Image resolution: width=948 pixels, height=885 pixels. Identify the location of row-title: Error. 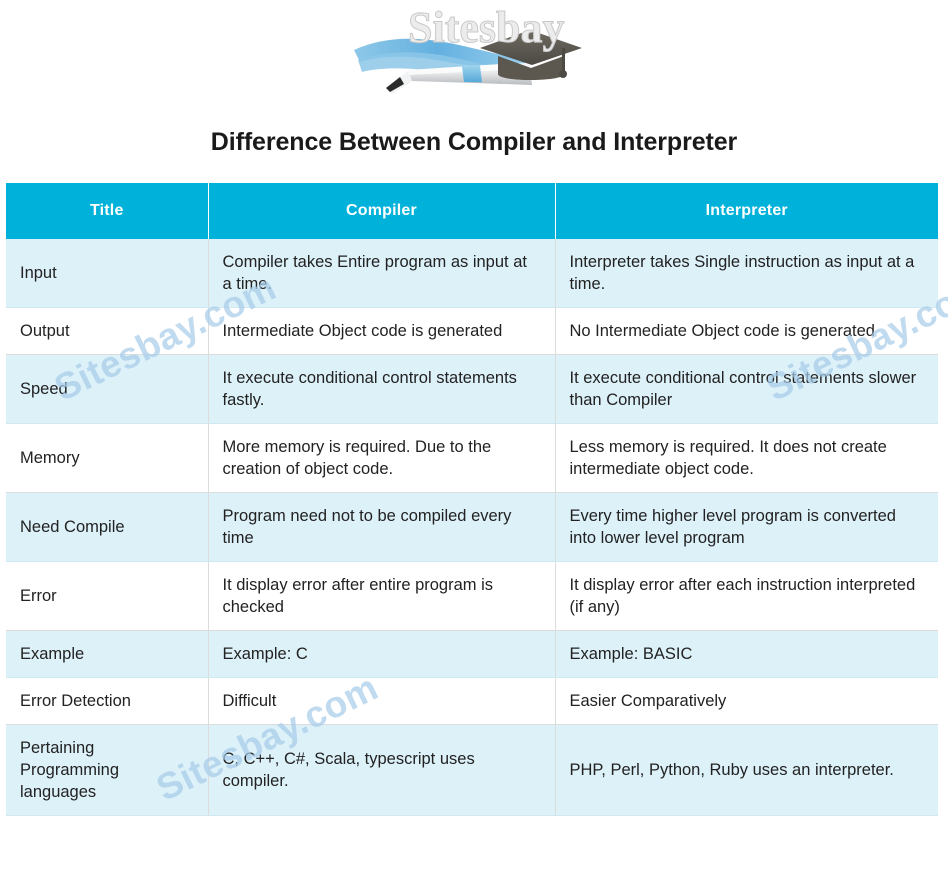
(107, 596).